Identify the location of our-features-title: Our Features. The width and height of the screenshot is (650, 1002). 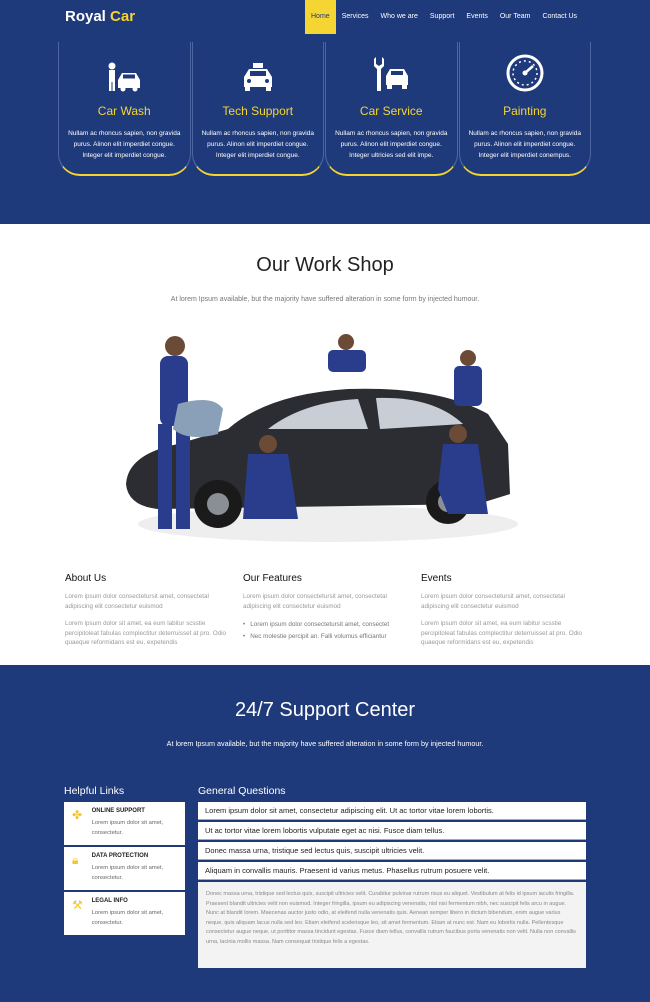
(272, 578).